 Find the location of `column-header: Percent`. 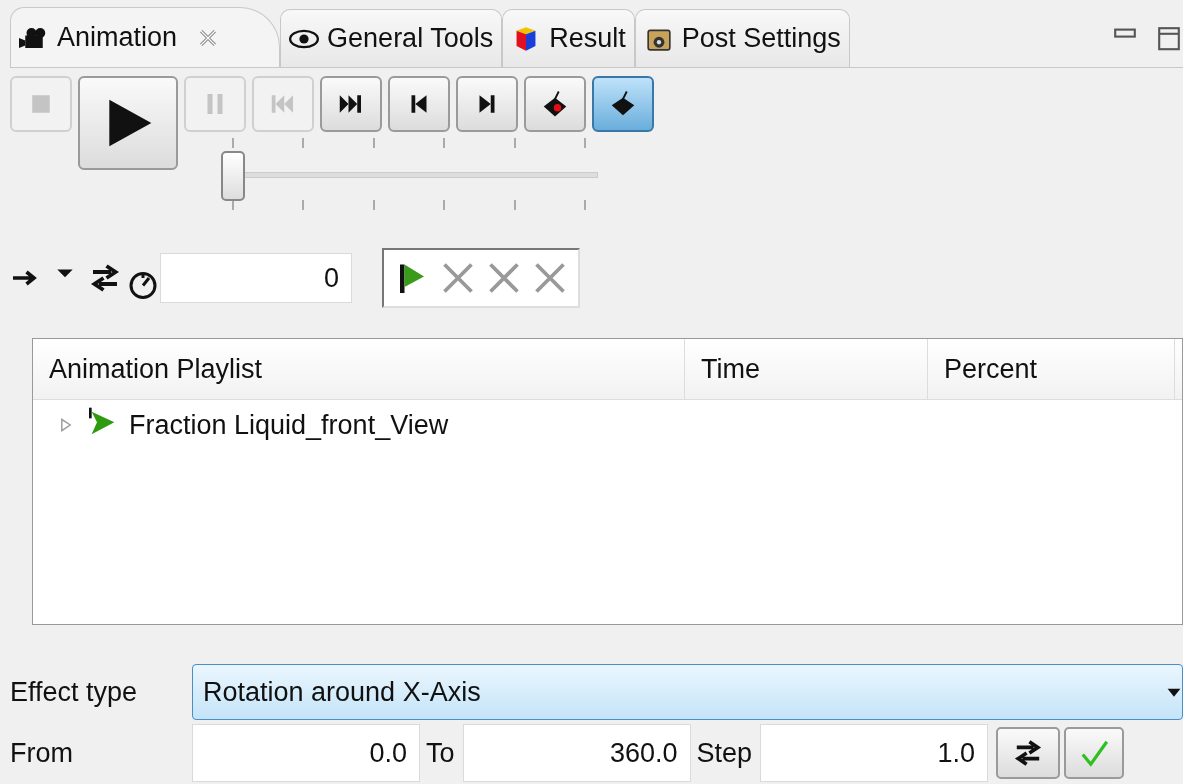

column-header: Percent is located at coordinates (1051, 369).